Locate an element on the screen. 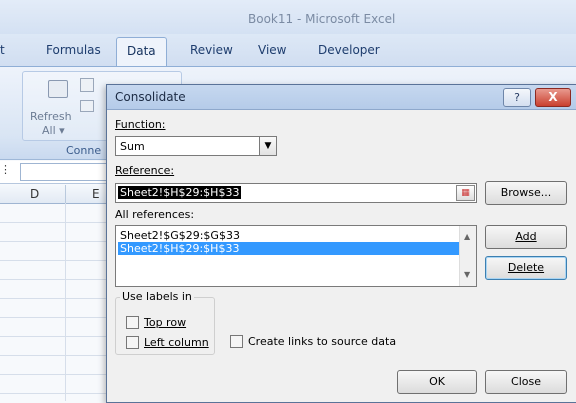 The width and height of the screenshot is (576, 403). ribbon-tab-bar: t Formulas Data Review View Developer is located at coordinates (288, 50).